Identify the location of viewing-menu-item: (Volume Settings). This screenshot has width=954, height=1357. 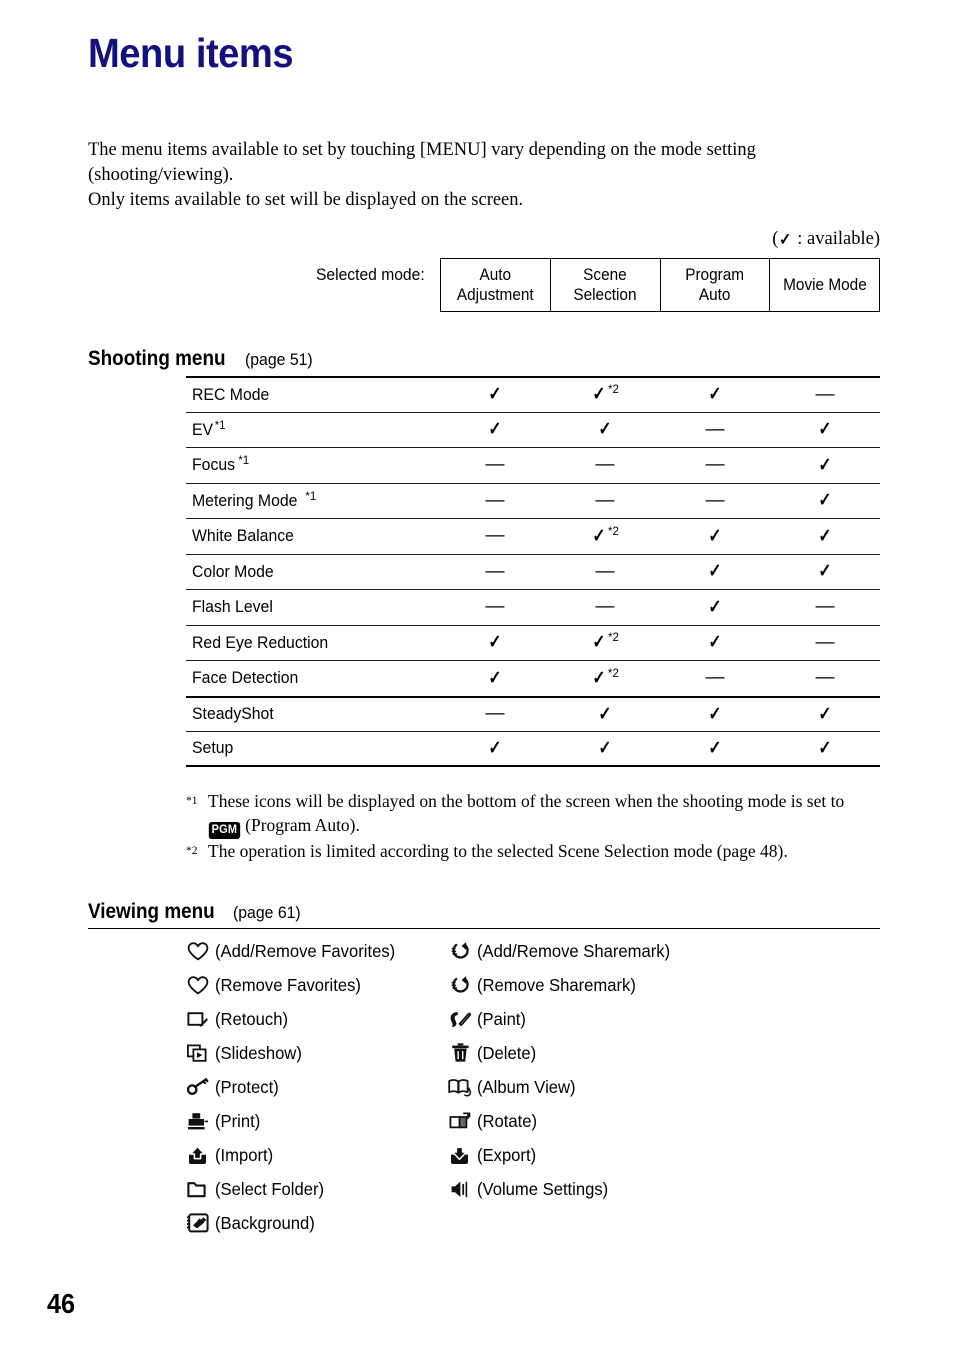
(531, 1189).